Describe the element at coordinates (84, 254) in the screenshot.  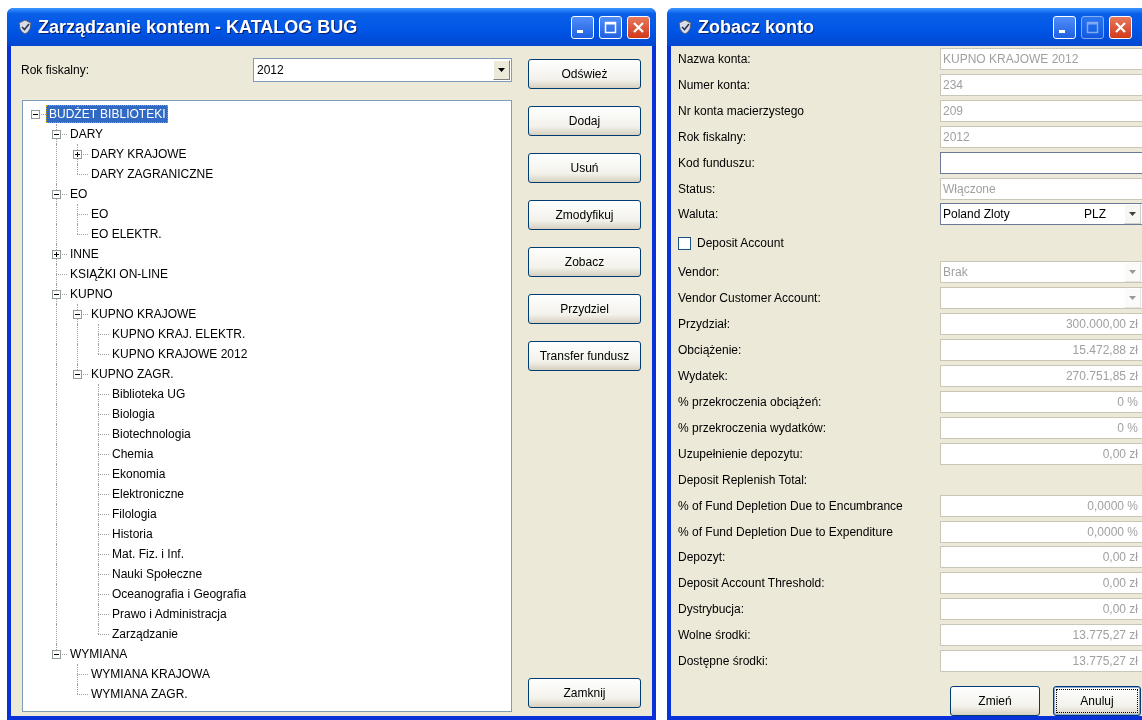
I see `tree-item: INNE` at that location.